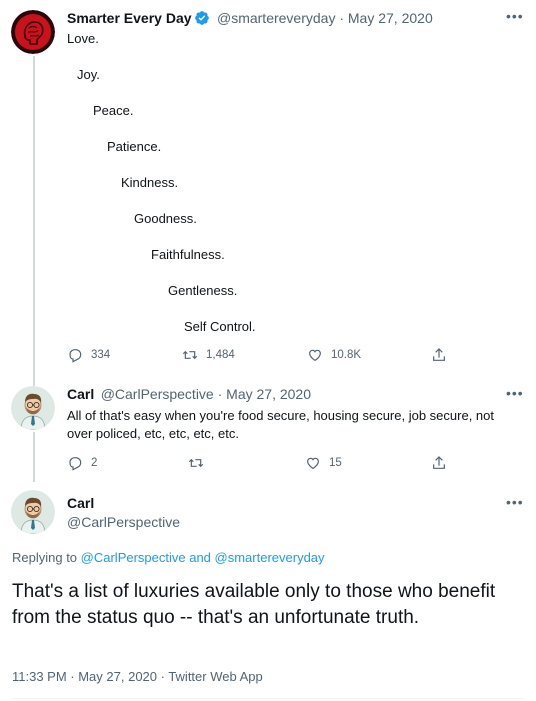 This screenshot has height=701, width=536. Describe the element at coordinates (133, 557) in the screenshot. I see `mention-link: @CarlPerspective` at that location.